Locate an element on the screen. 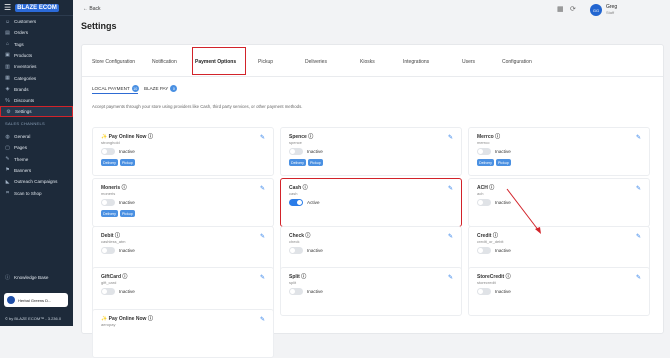 The width and height of the screenshot is (670, 358). sidebar-item-products: ▣ Products is located at coordinates (36, 55).